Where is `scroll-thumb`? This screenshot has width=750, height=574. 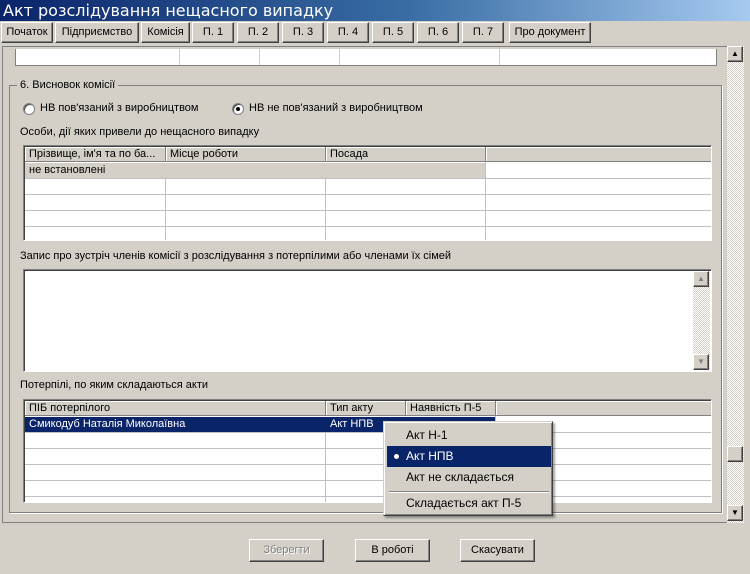 scroll-thumb is located at coordinates (735, 454).